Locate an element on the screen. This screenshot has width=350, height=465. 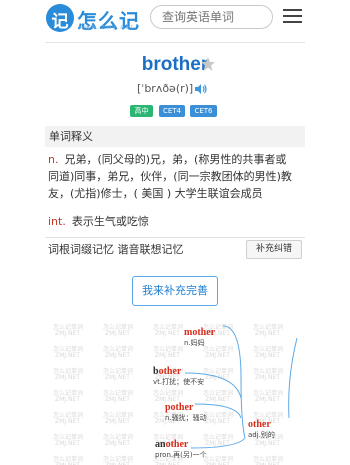
fix-error-button: 补充纠错 is located at coordinates (274, 249).